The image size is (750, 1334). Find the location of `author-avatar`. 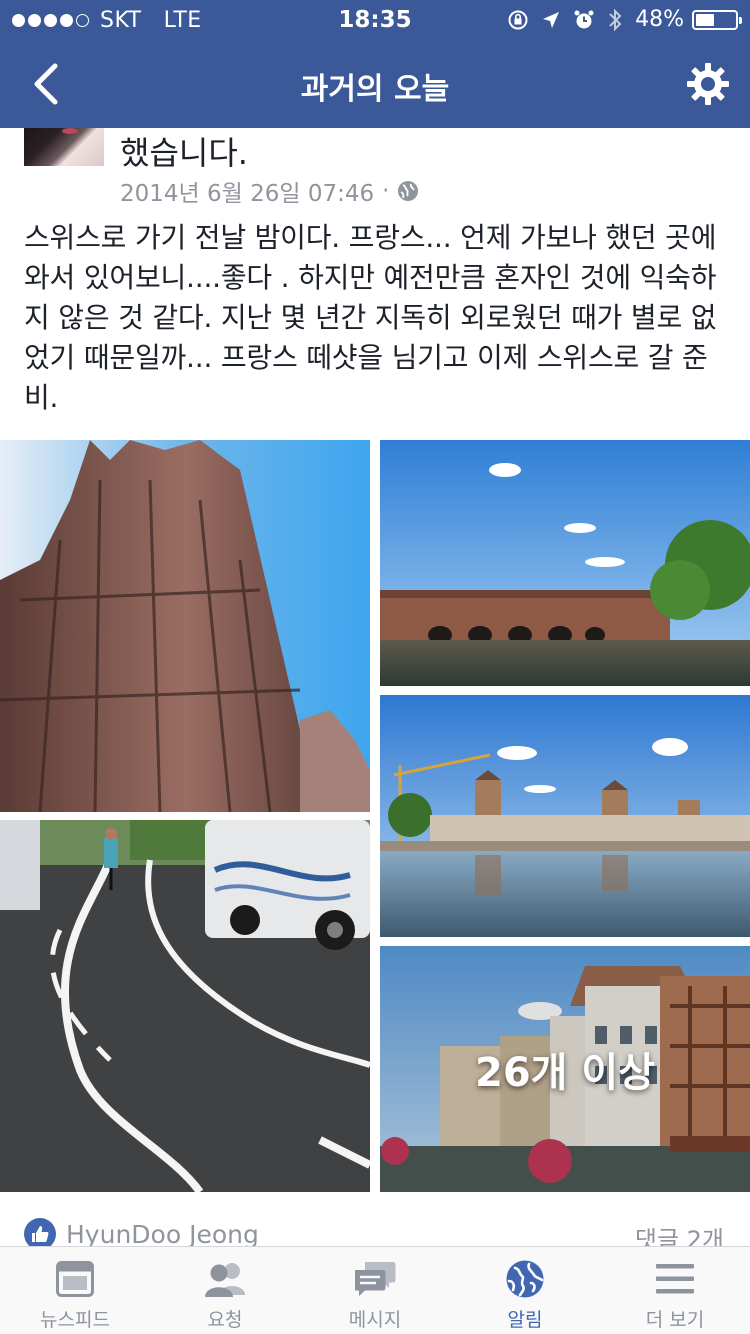

author-avatar is located at coordinates (64, 147).